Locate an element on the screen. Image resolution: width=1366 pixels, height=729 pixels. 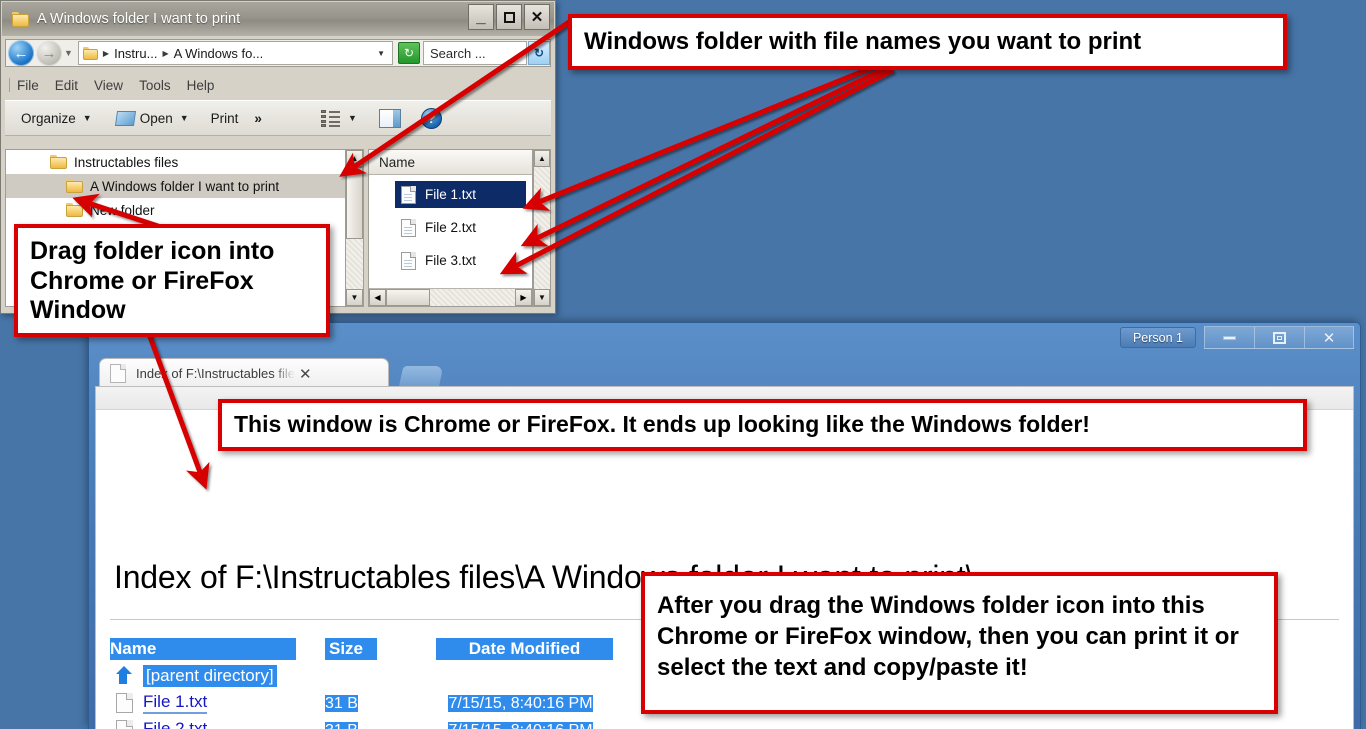
menu-item-file: File is located at coordinates (28, 85).